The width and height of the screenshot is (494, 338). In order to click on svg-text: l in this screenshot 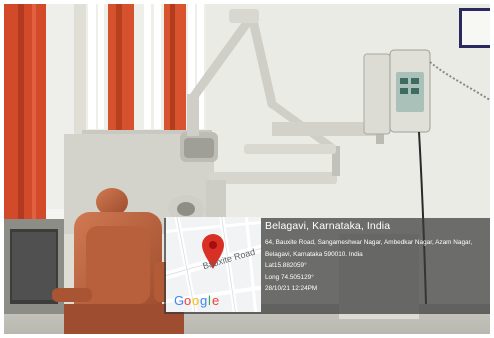, I will do `click(209, 300)`.